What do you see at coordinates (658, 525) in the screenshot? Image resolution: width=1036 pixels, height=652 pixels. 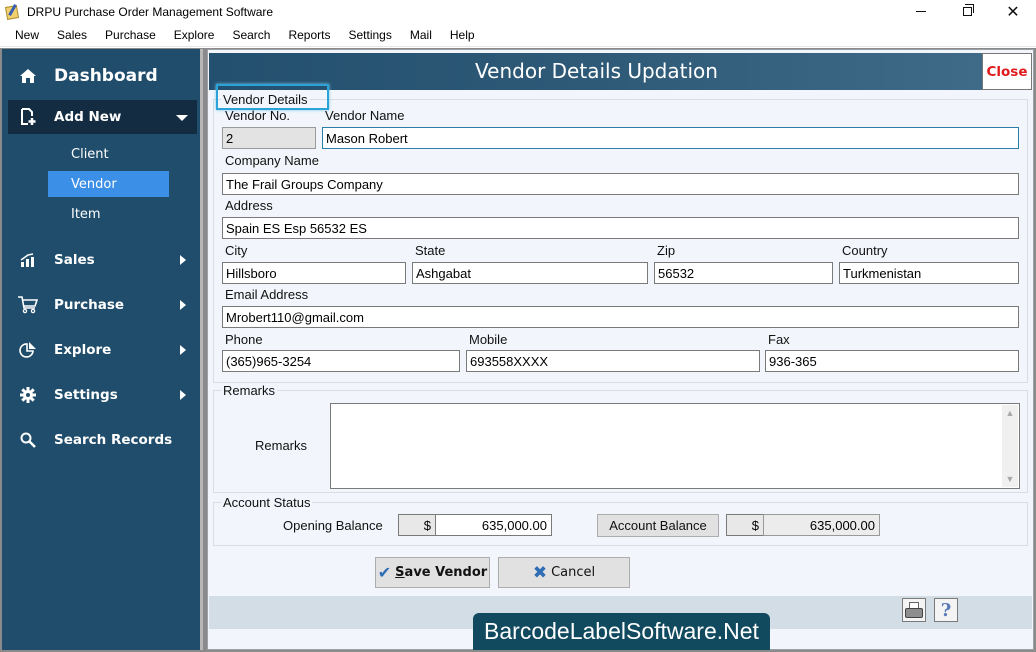 I see `account-balance-button: Account Balance` at bounding box center [658, 525].